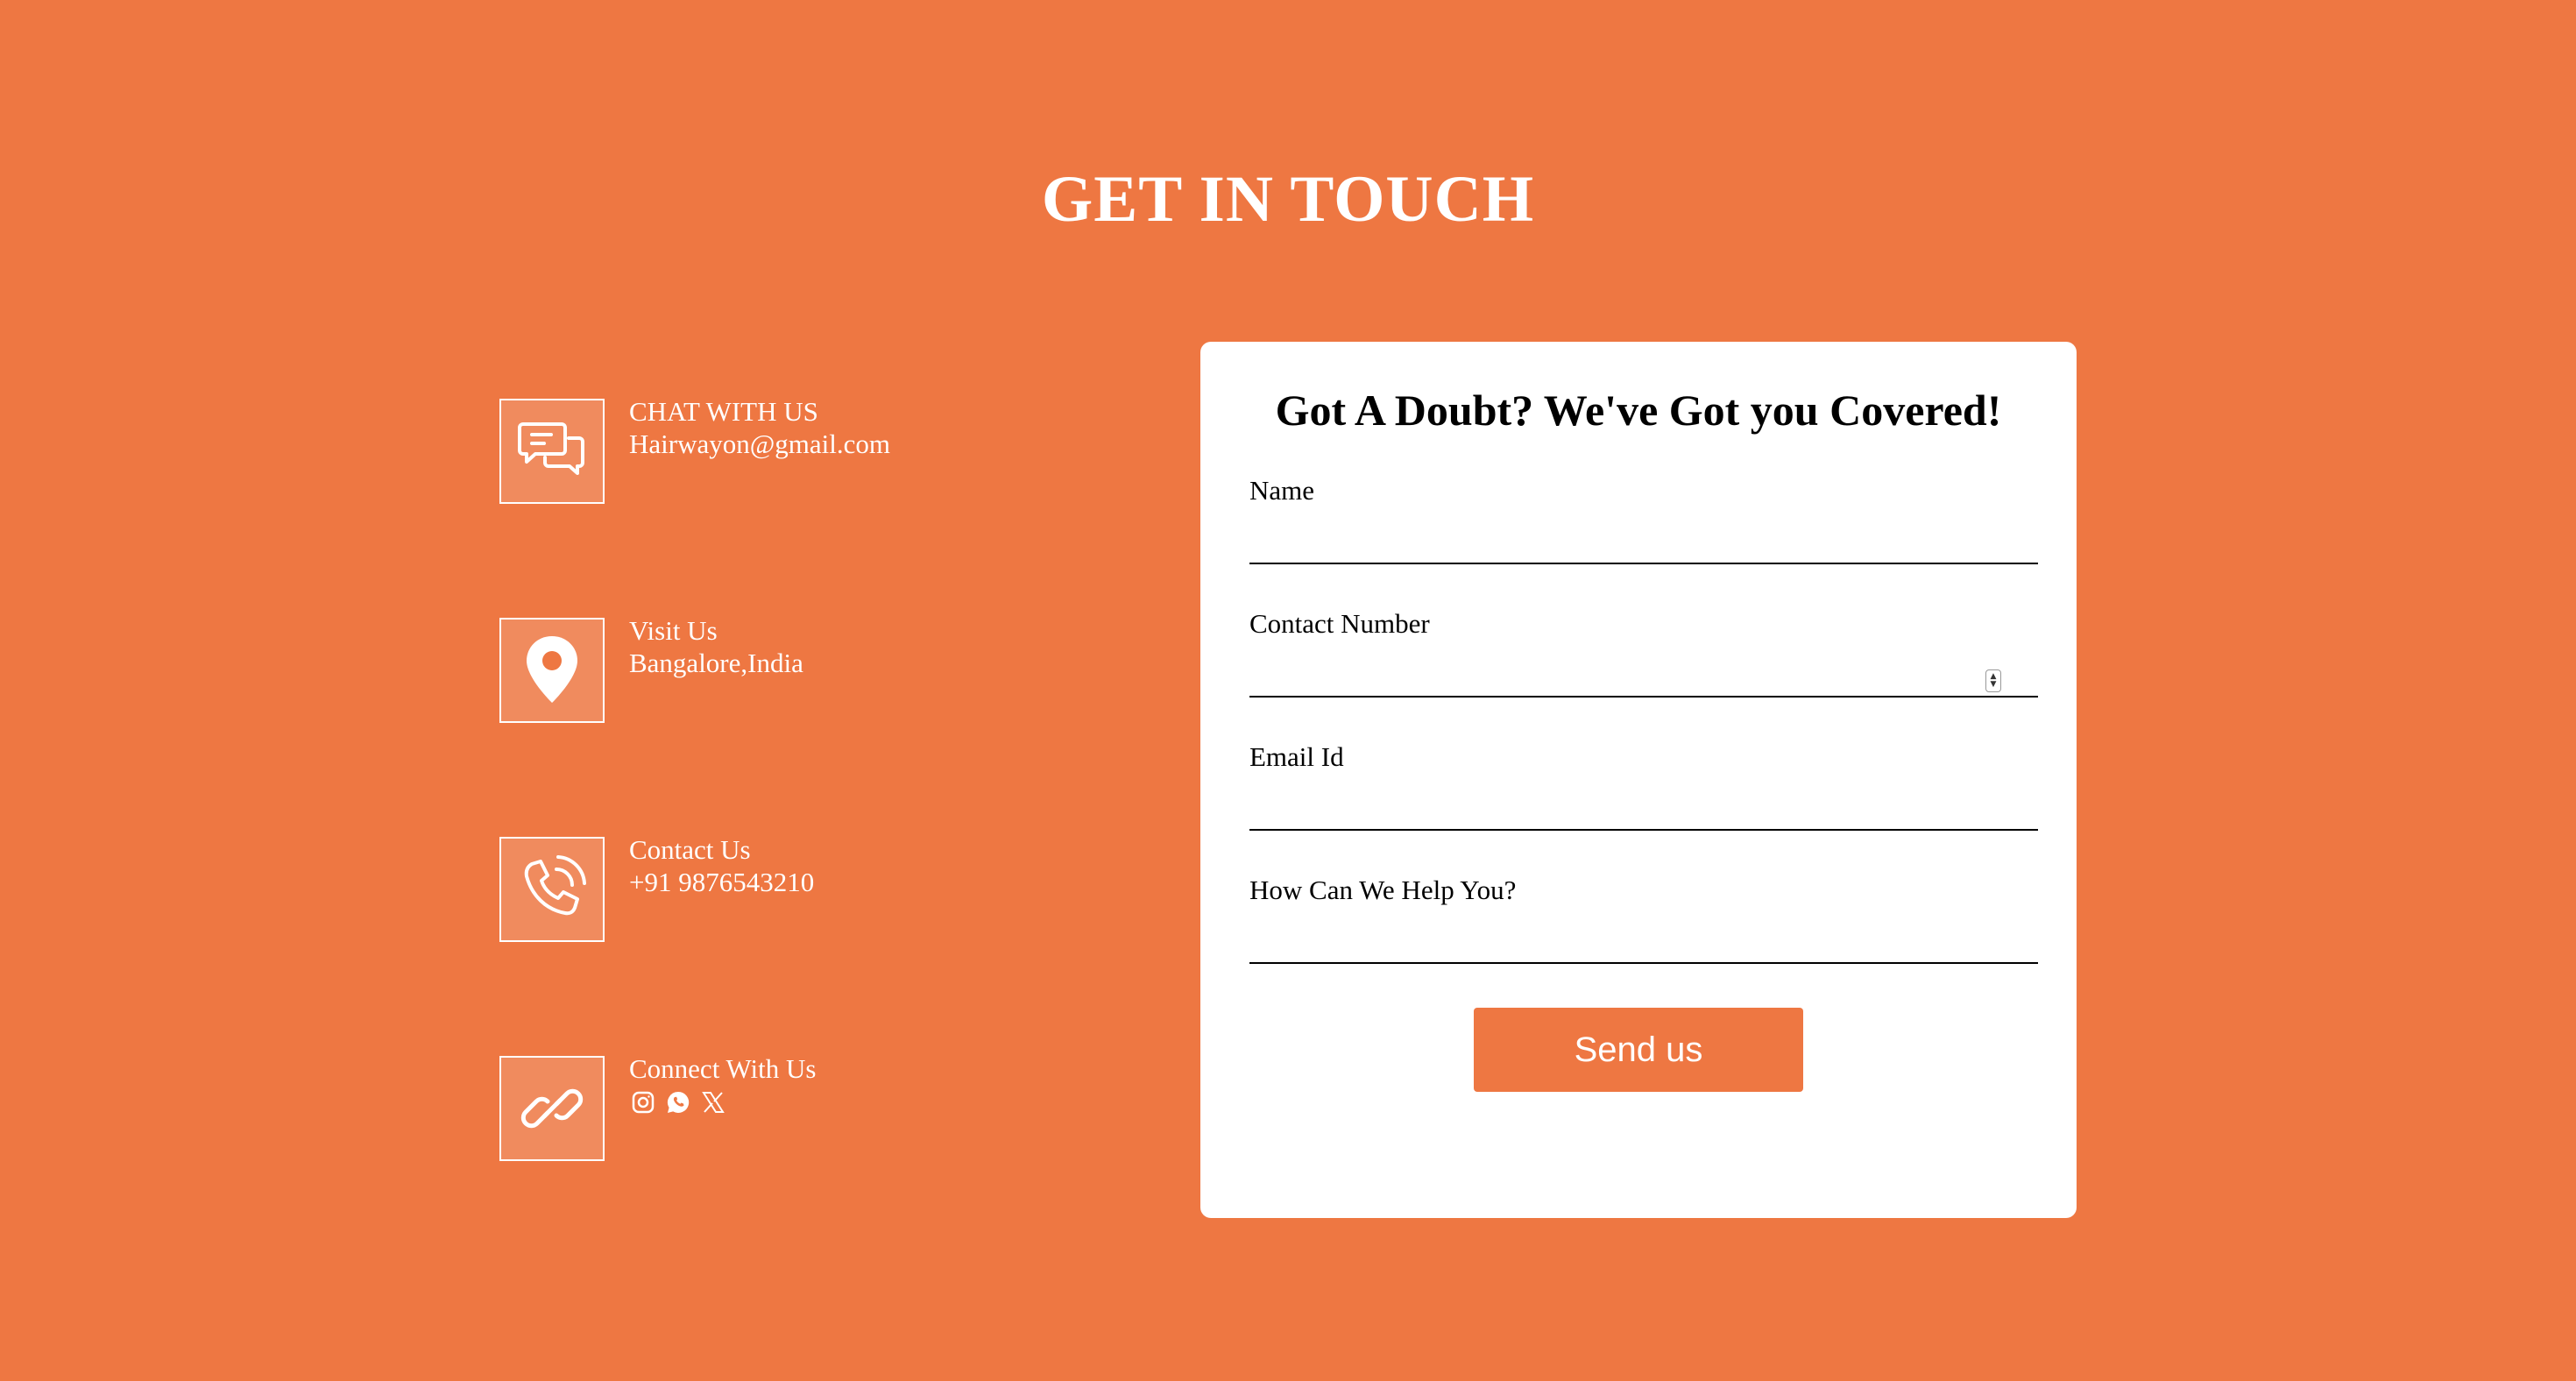 The image size is (2576, 1381). What do you see at coordinates (1643, 653) in the screenshot?
I see `contact-number-field-group: Contact Number ▲ ▼` at bounding box center [1643, 653].